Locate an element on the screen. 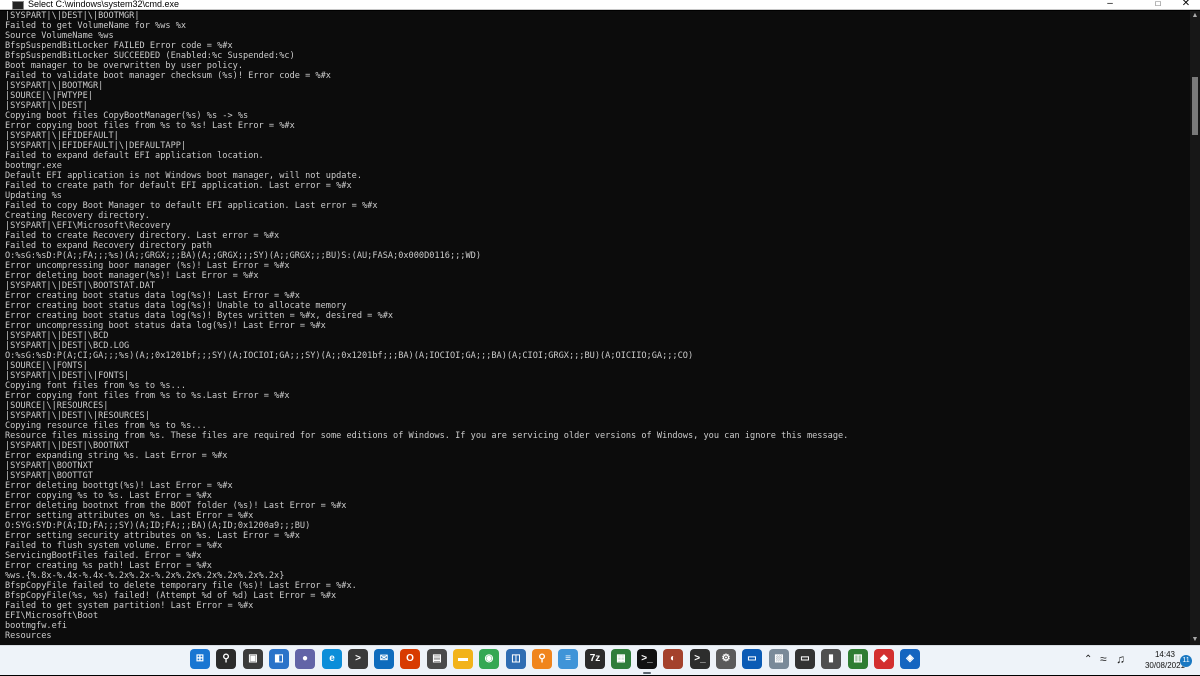  edge-icon: e is located at coordinates (332, 658).